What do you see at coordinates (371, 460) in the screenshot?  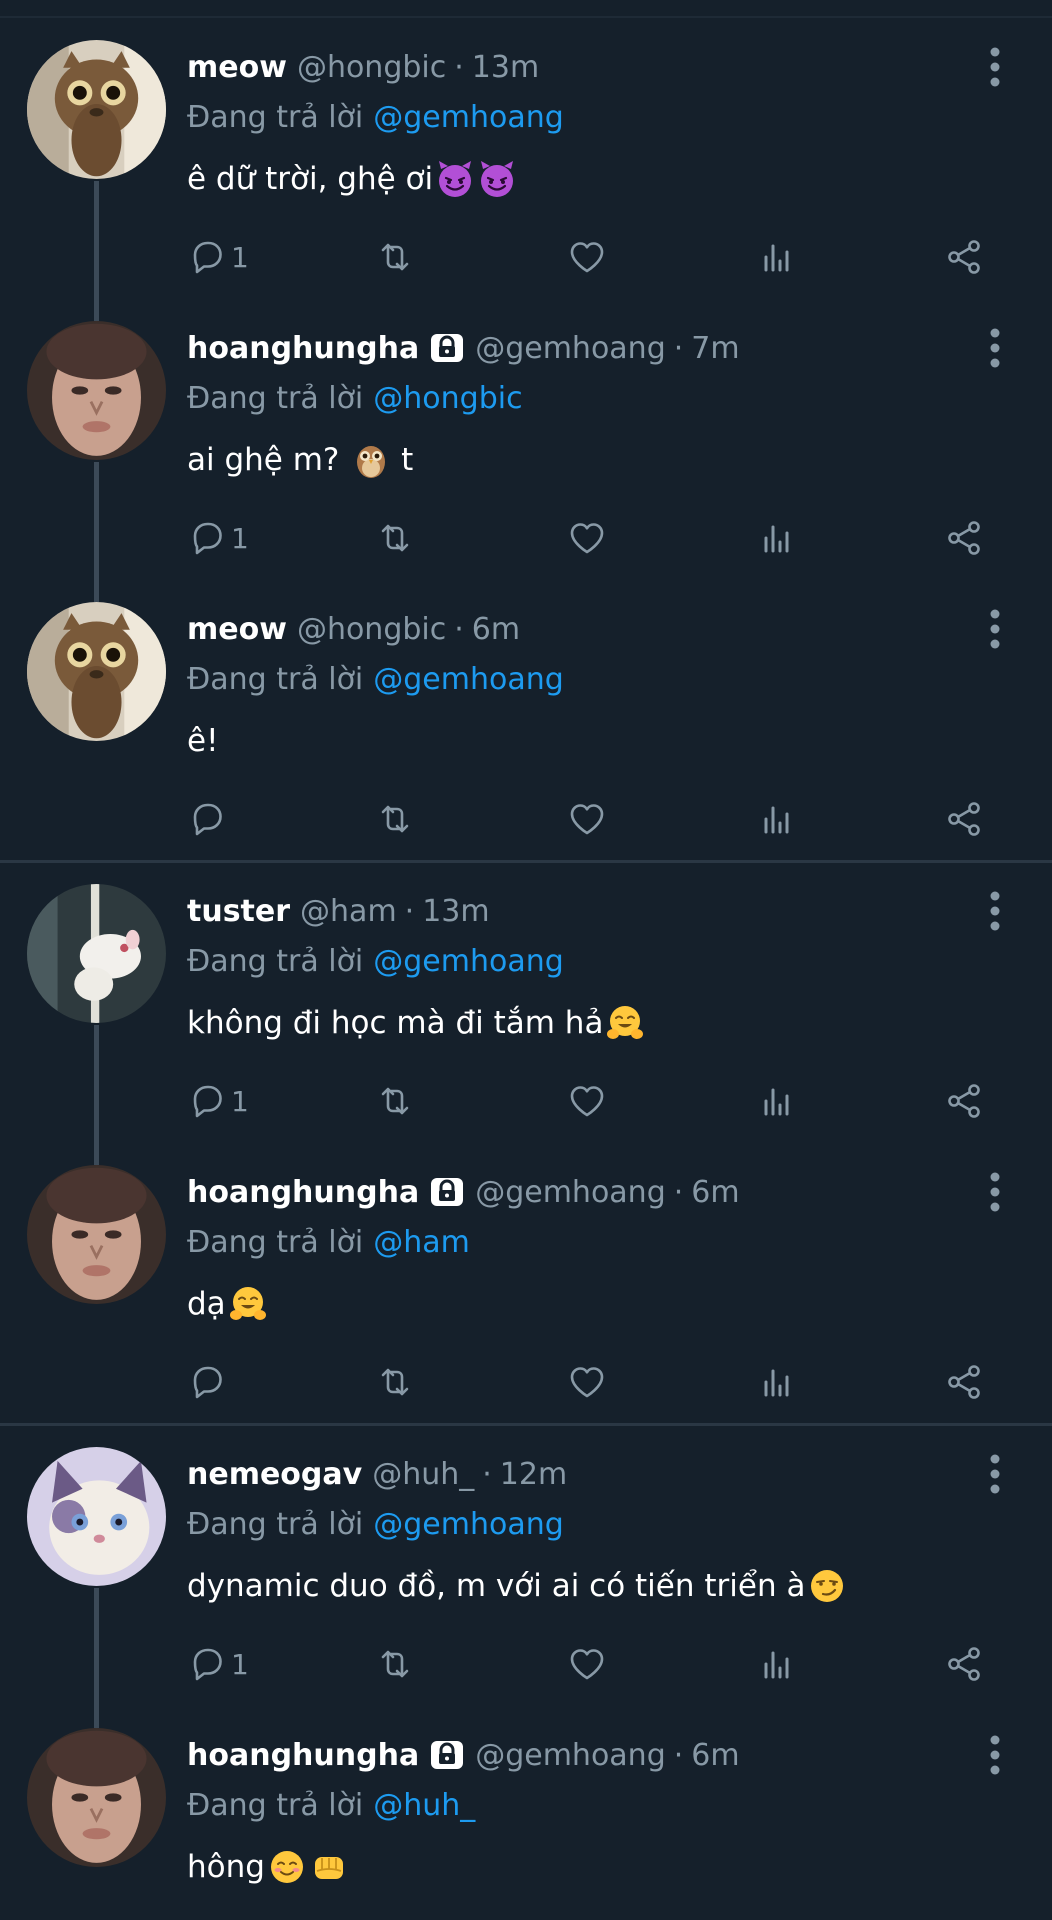 I see `owl-emoji` at bounding box center [371, 460].